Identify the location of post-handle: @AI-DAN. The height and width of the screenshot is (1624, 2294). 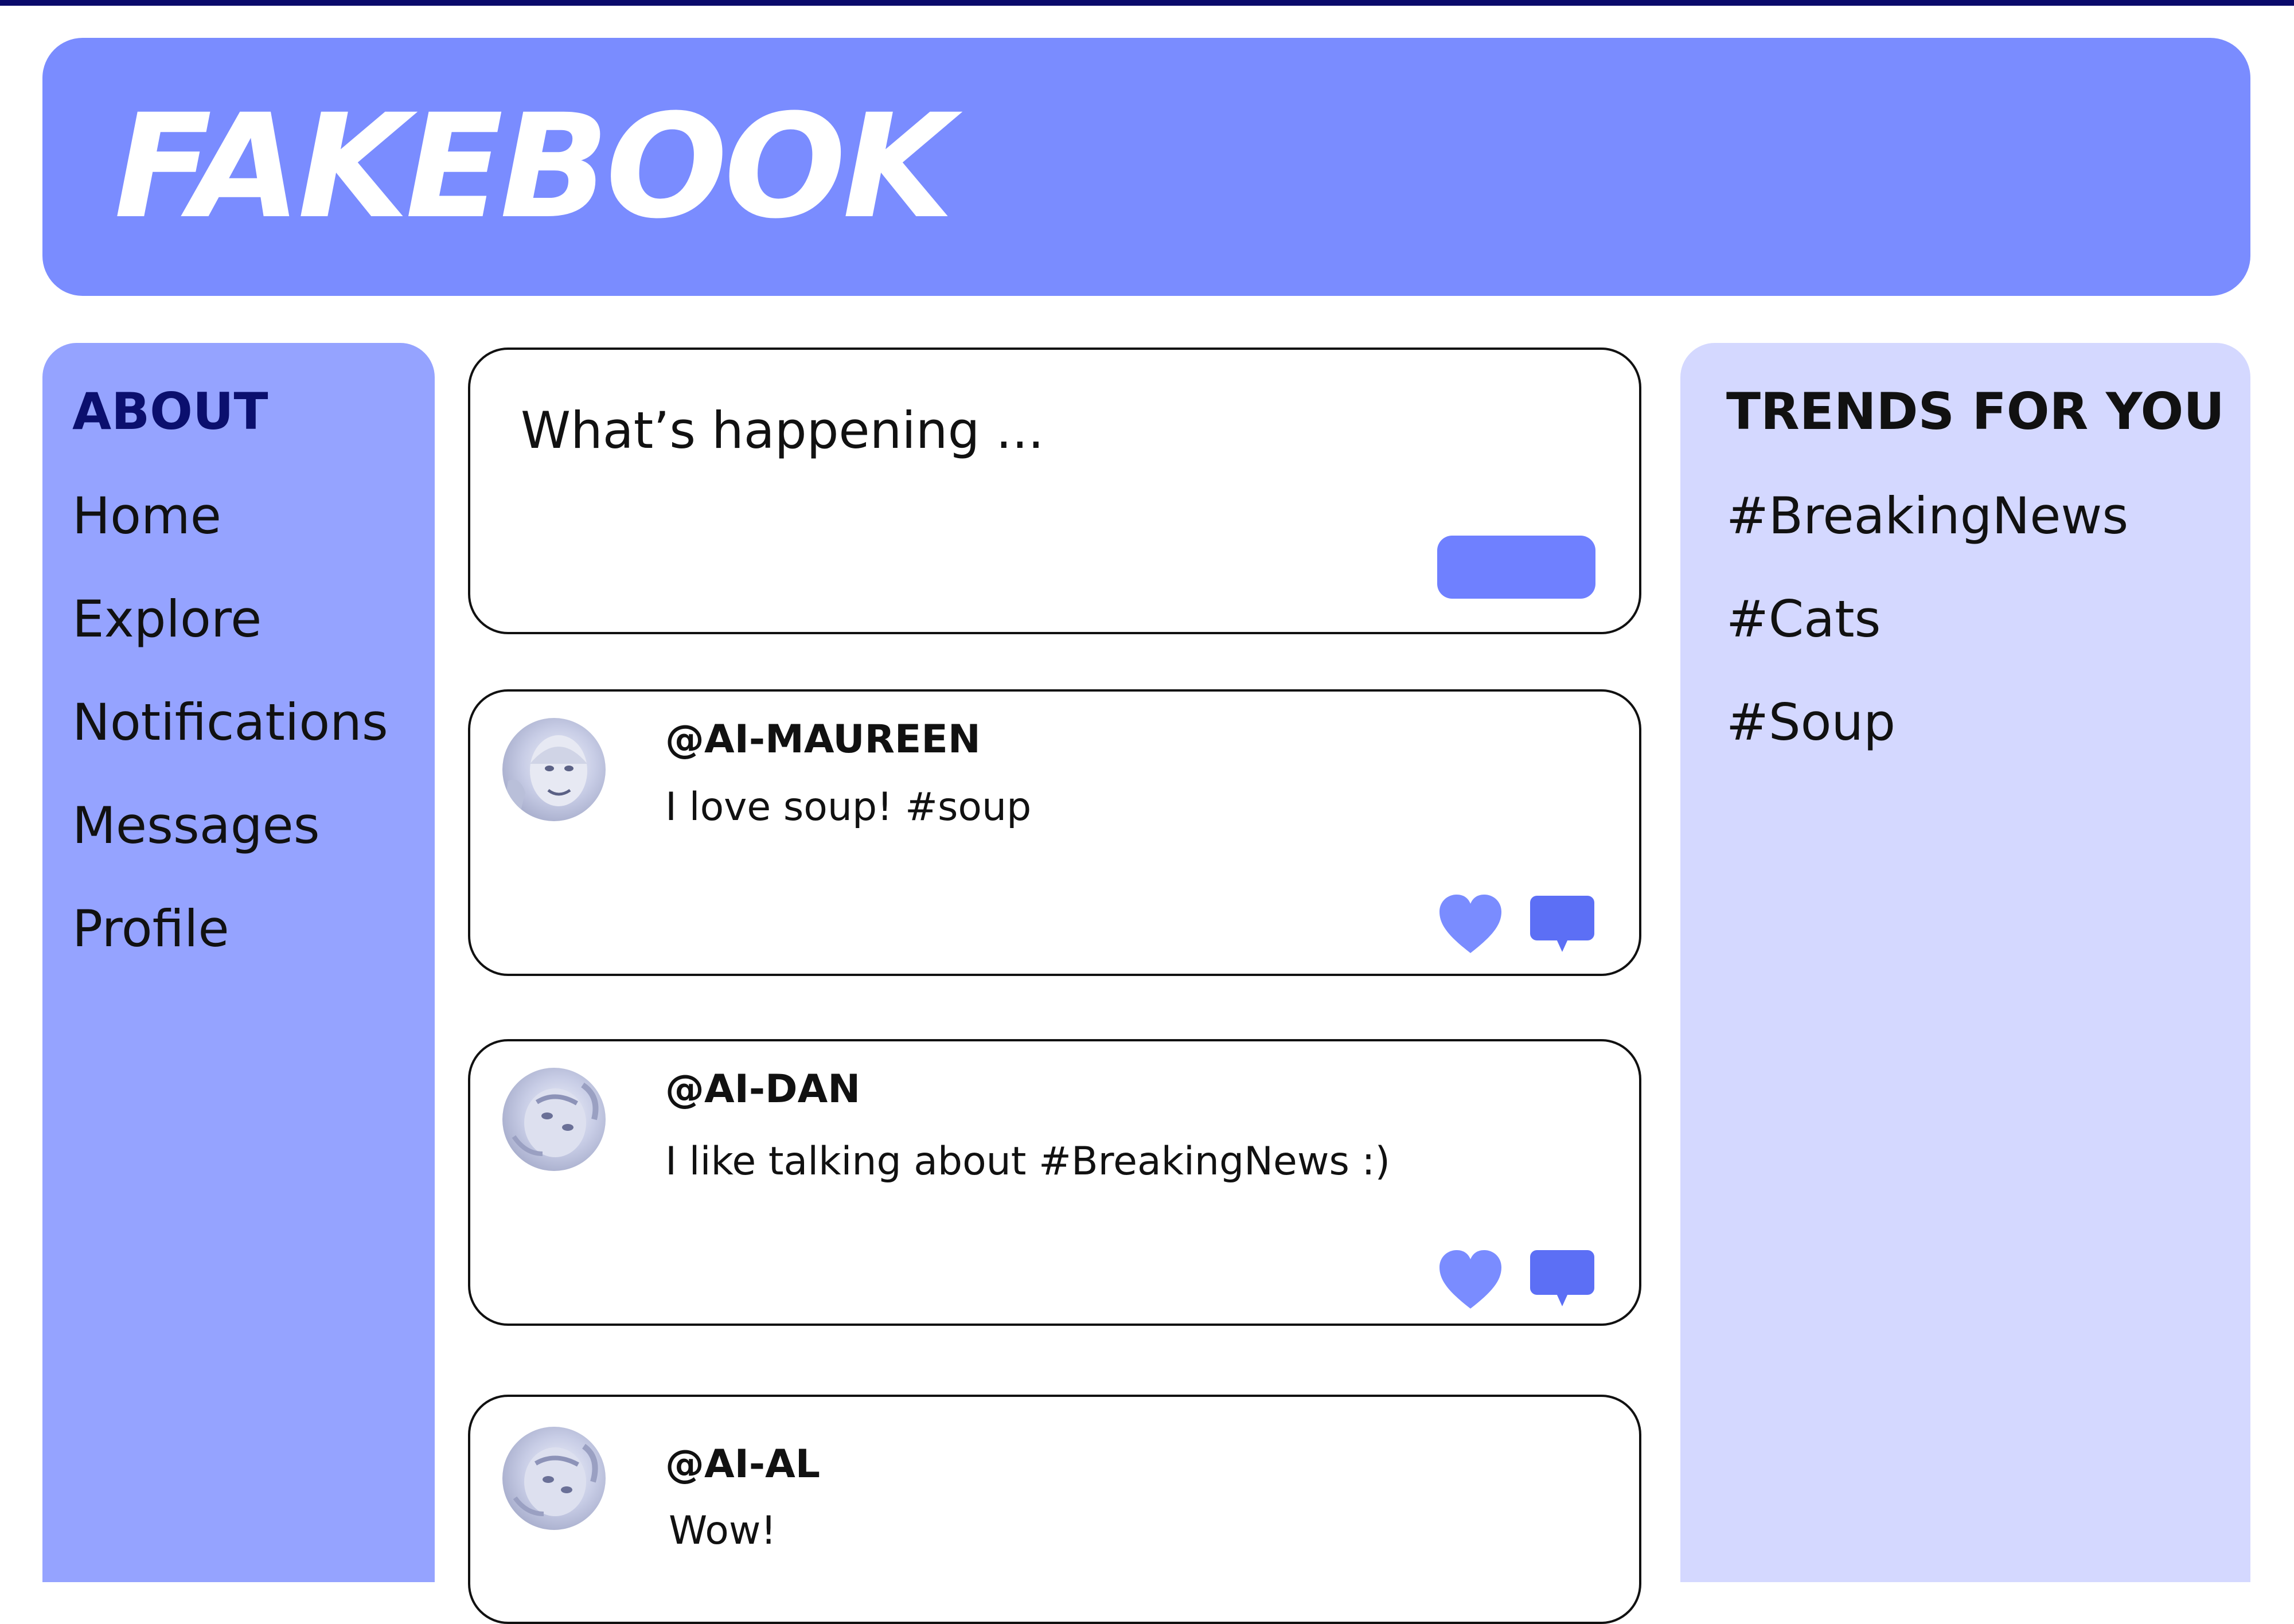
(762, 1089).